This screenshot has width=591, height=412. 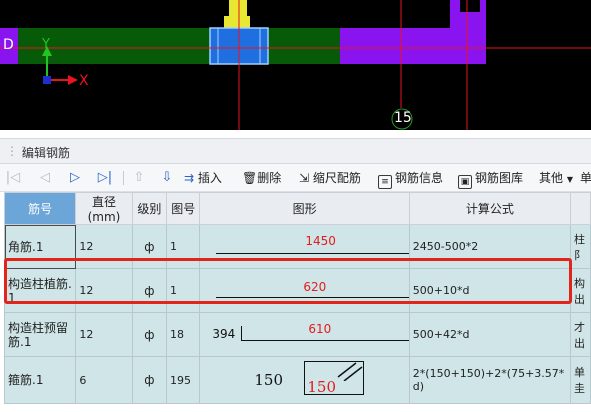 What do you see at coordinates (123, 178) in the screenshot?
I see `toolbar-divider` at bounding box center [123, 178].